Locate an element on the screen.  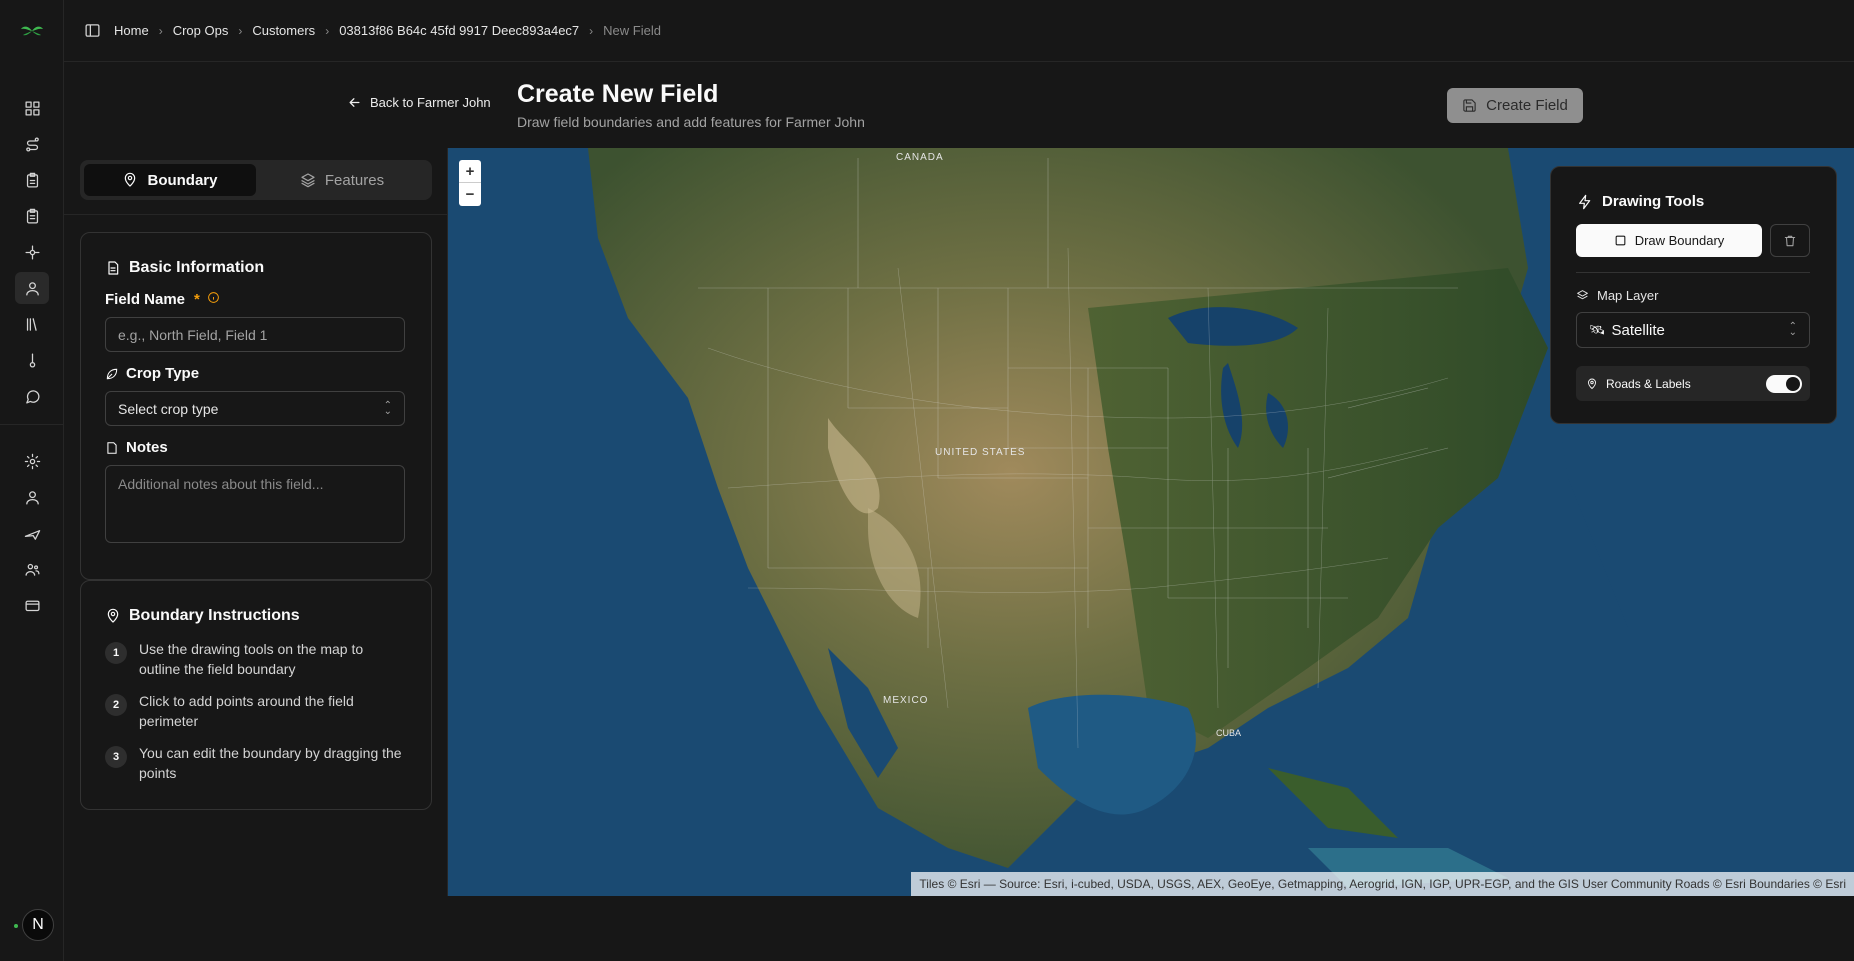
lightning-icon is located at coordinates (1585, 201).